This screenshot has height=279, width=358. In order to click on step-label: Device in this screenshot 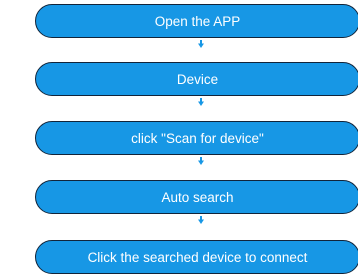, I will do `click(197, 79)`.